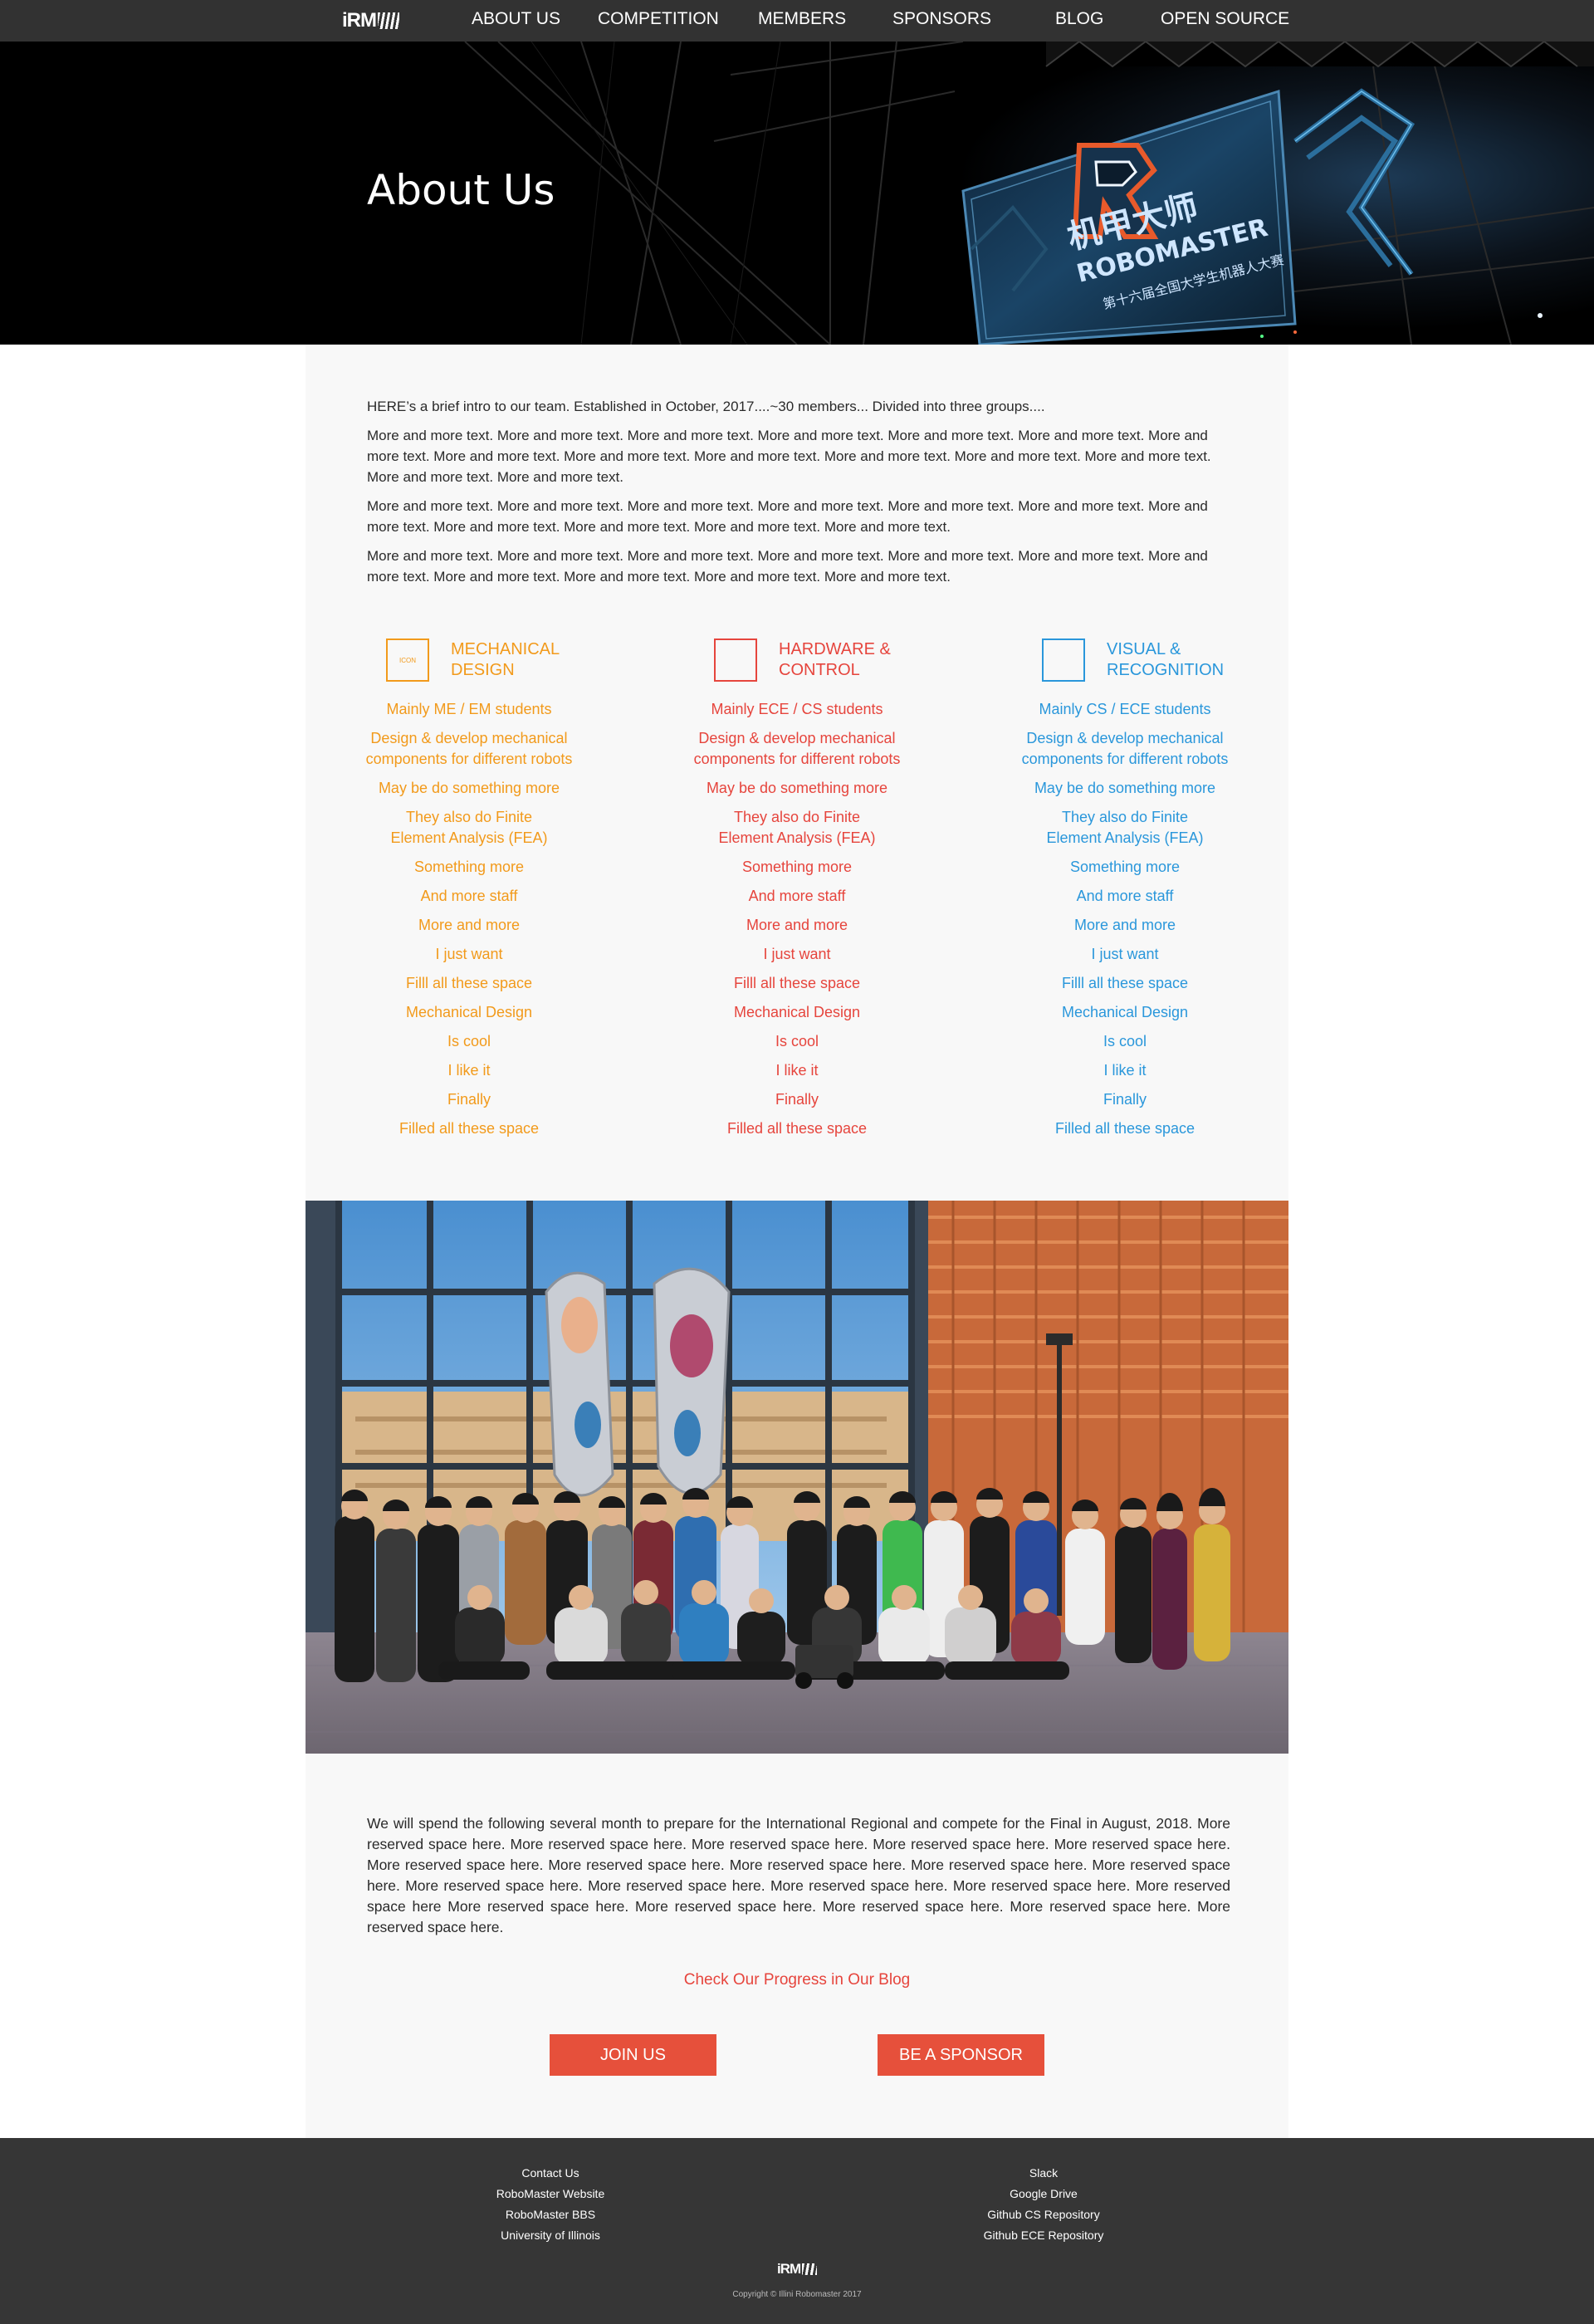 This screenshot has width=1594, height=2324. I want to click on footer-link-google-drive: Google Drive, so click(1043, 2194).